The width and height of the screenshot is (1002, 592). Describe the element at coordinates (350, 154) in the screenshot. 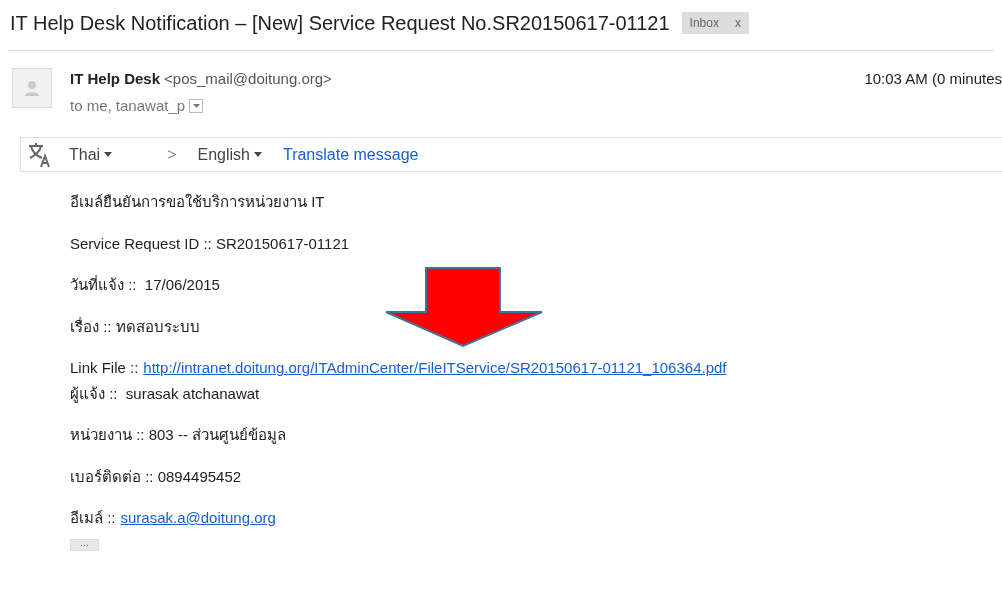

I see `translate-message-link: Translate message` at that location.